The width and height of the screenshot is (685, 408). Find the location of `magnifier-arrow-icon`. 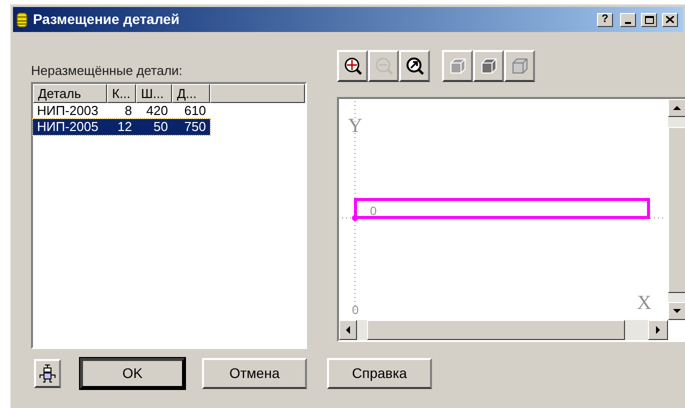

magnifier-arrow-icon is located at coordinates (414, 66).